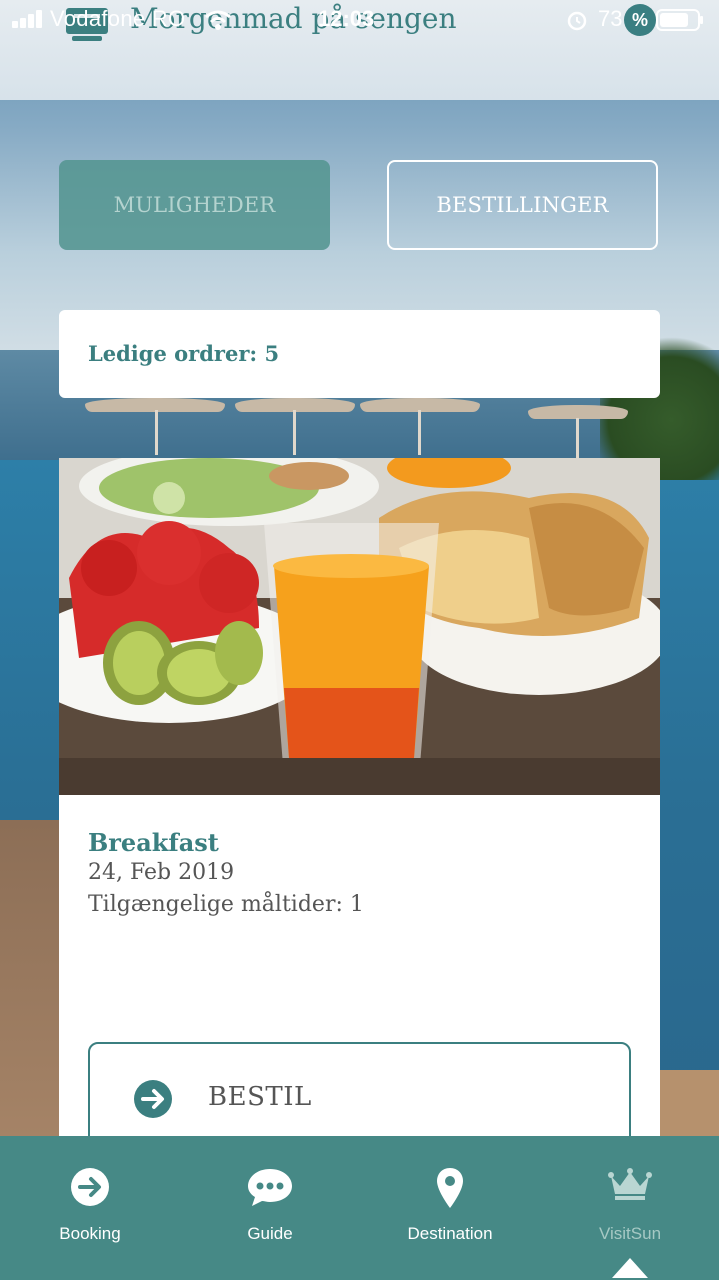 Image resolution: width=719 pixels, height=1280 pixels. I want to click on chat-bubble-icon, so click(270, 1187).